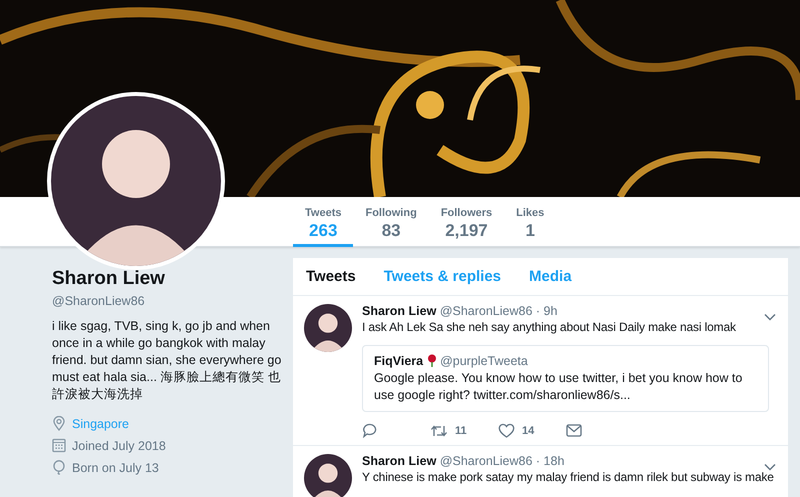 The width and height of the screenshot is (800, 497). Describe the element at coordinates (549, 327) in the screenshot. I see `tweet-text: I ask Ah Lek Sa she neh say anything about Nasi Daily make nasi lomak` at that location.